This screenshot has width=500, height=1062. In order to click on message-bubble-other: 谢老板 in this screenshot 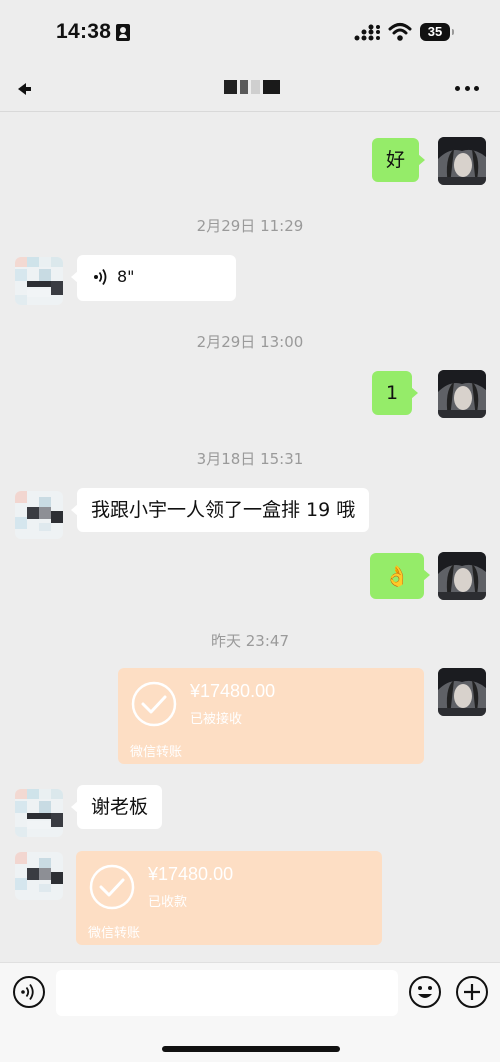, I will do `click(116, 807)`.